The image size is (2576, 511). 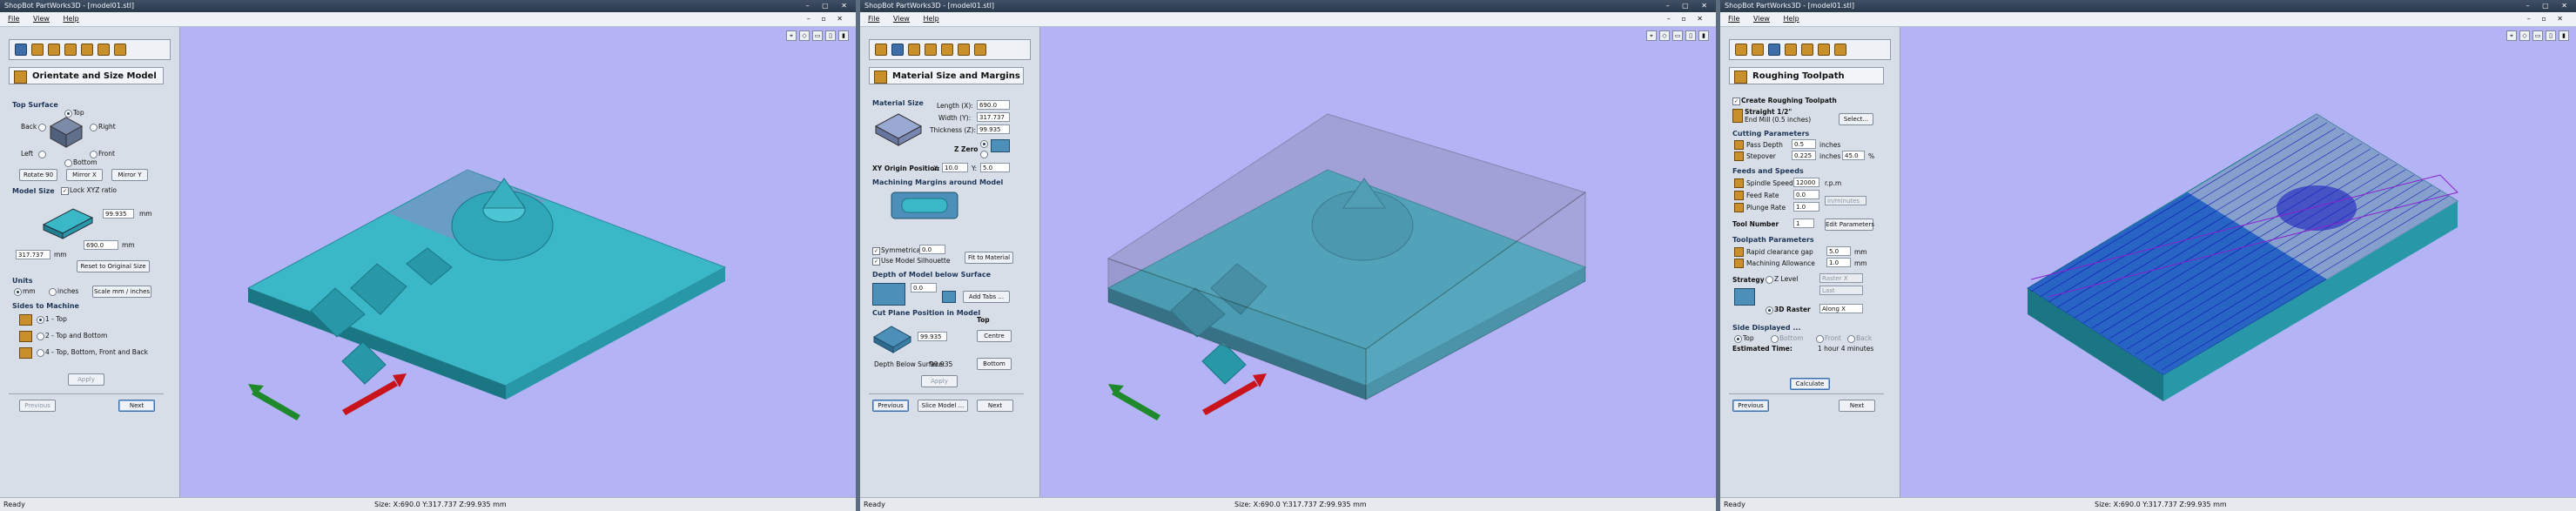 What do you see at coordinates (1769, 280) in the screenshot?
I see `z-level-radio` at bounding box center [1769, 280].